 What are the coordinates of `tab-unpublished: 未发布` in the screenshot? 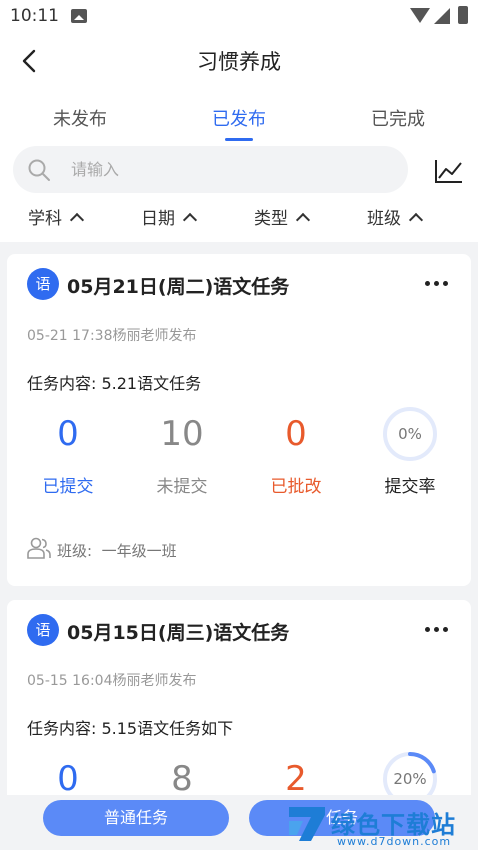 It's located at (80, 118).